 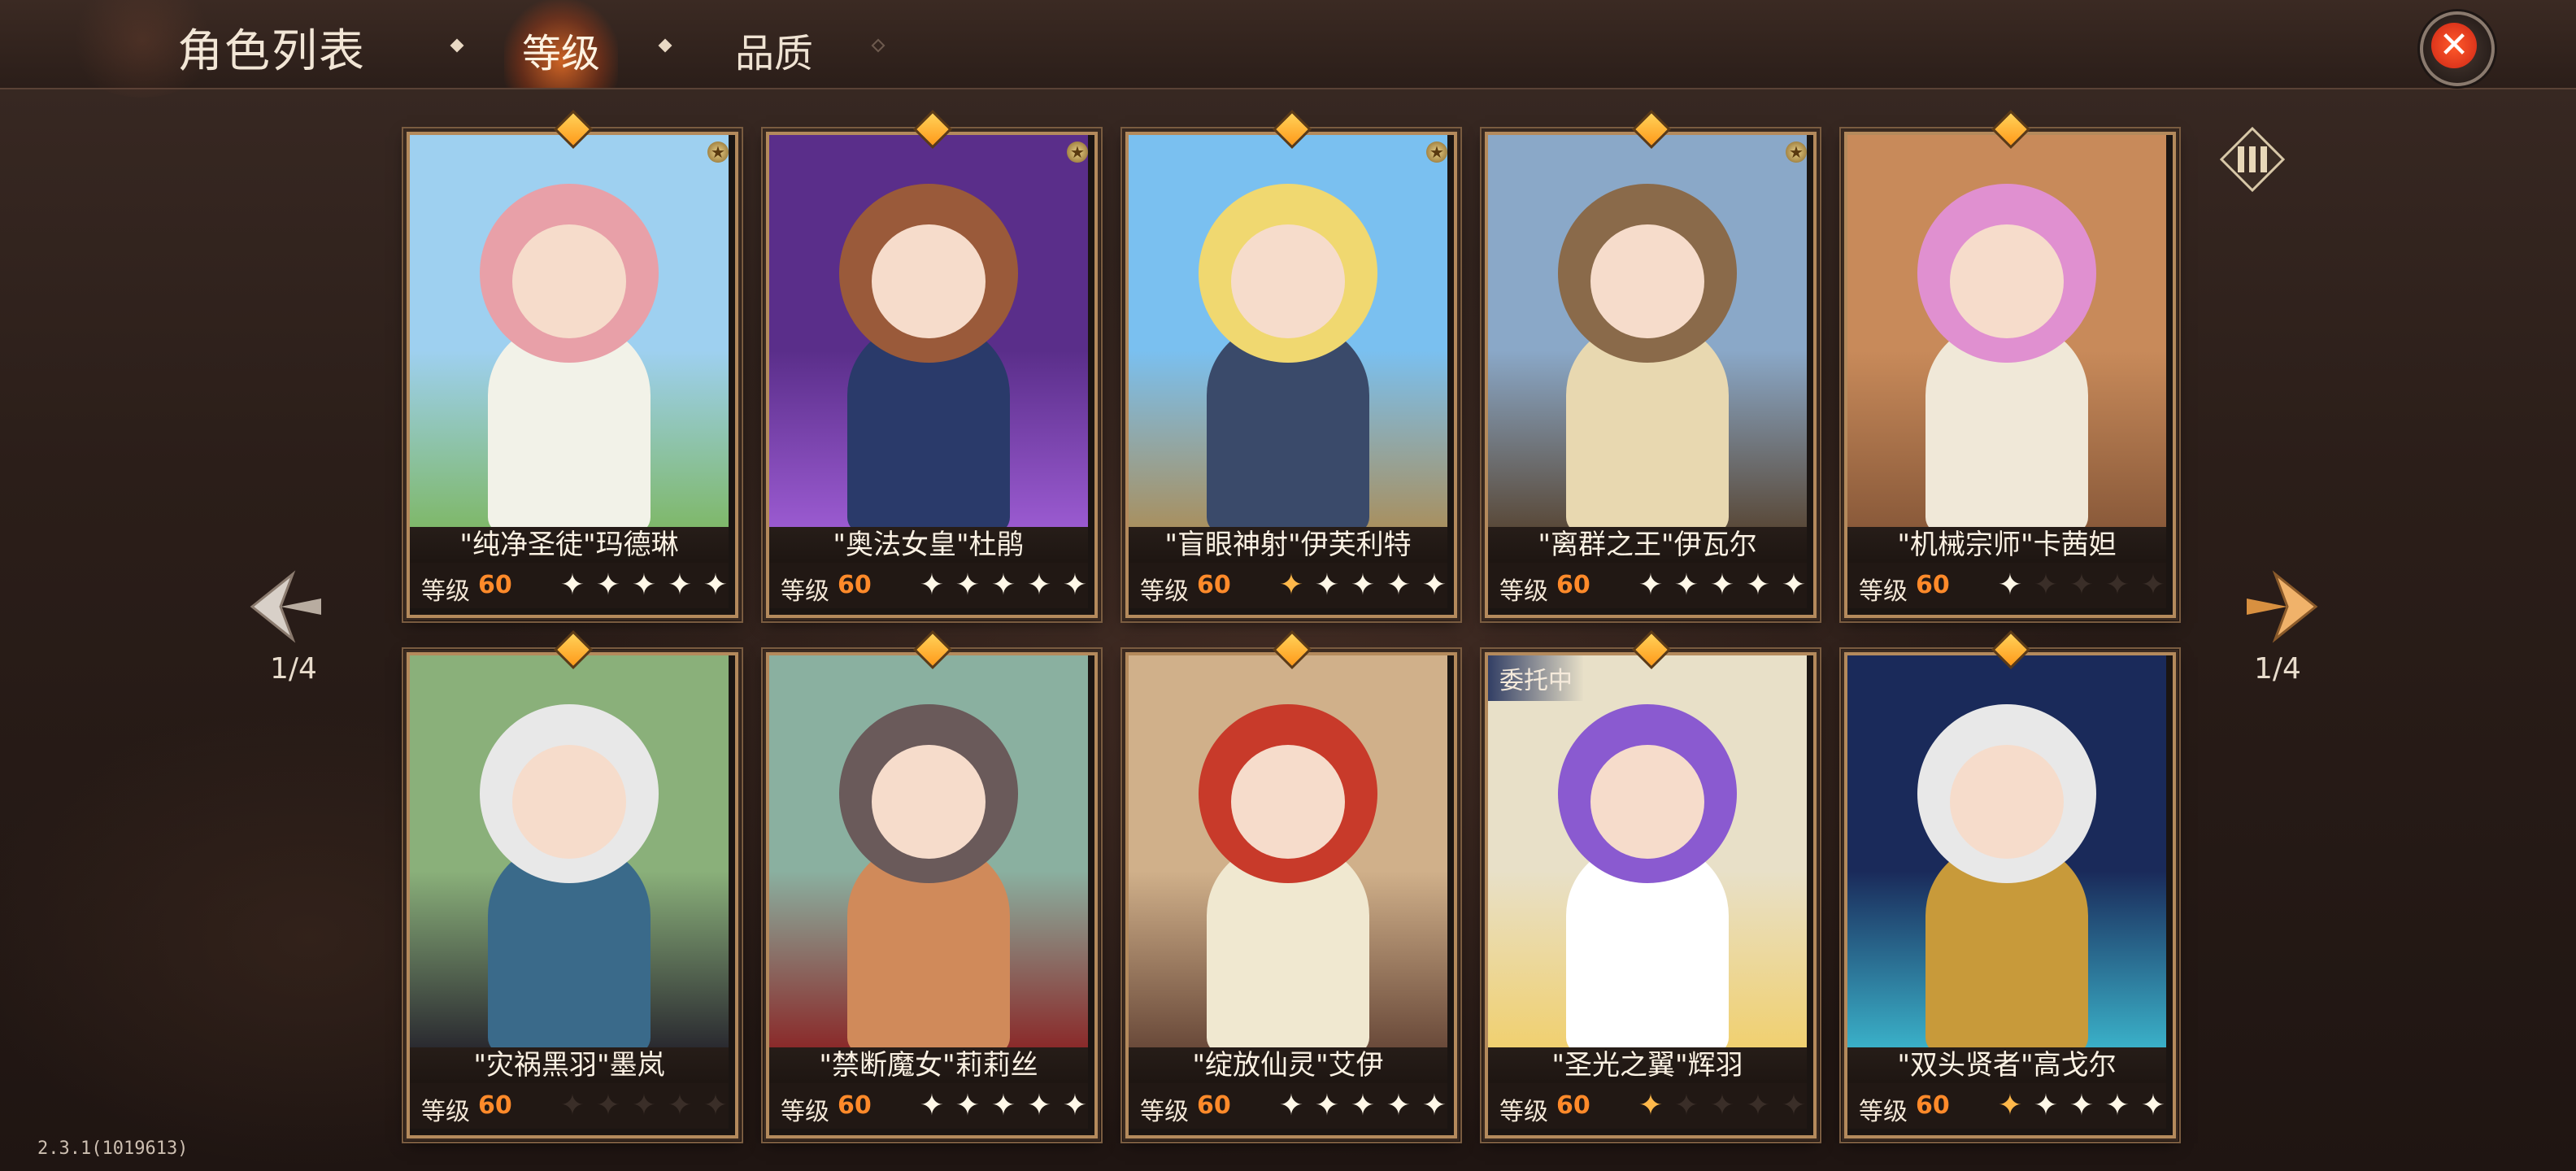 I want to click on character-card: ★ "盲眼神射"伊芙利特 等级 60 ✦ ✦ ✦ ✦ ✦, so click(x=1291, y=366).